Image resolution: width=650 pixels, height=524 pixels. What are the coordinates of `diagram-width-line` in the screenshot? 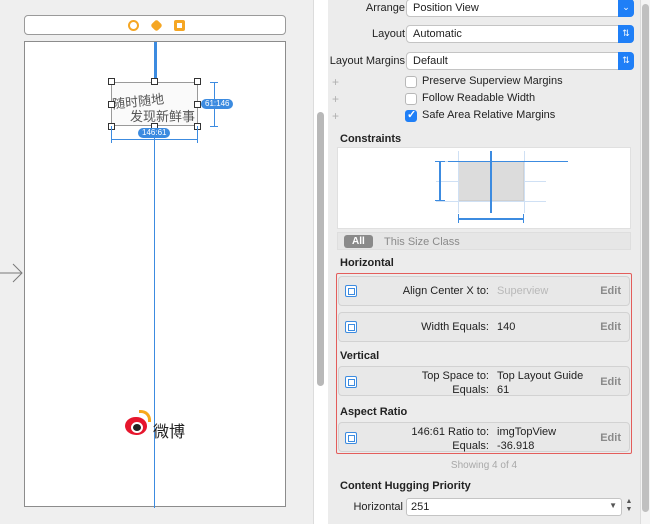 It's located at (491, 219).